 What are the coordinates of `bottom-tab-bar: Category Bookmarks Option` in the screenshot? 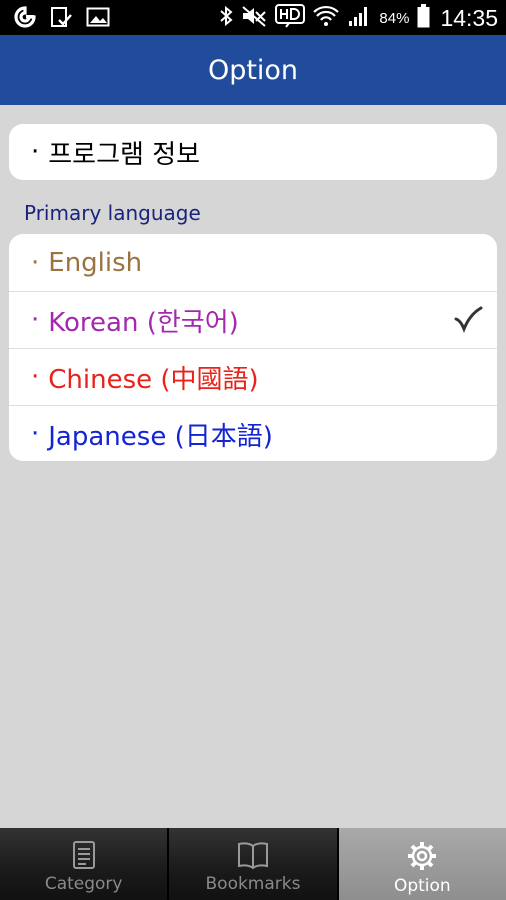 It's located at (253, 864).